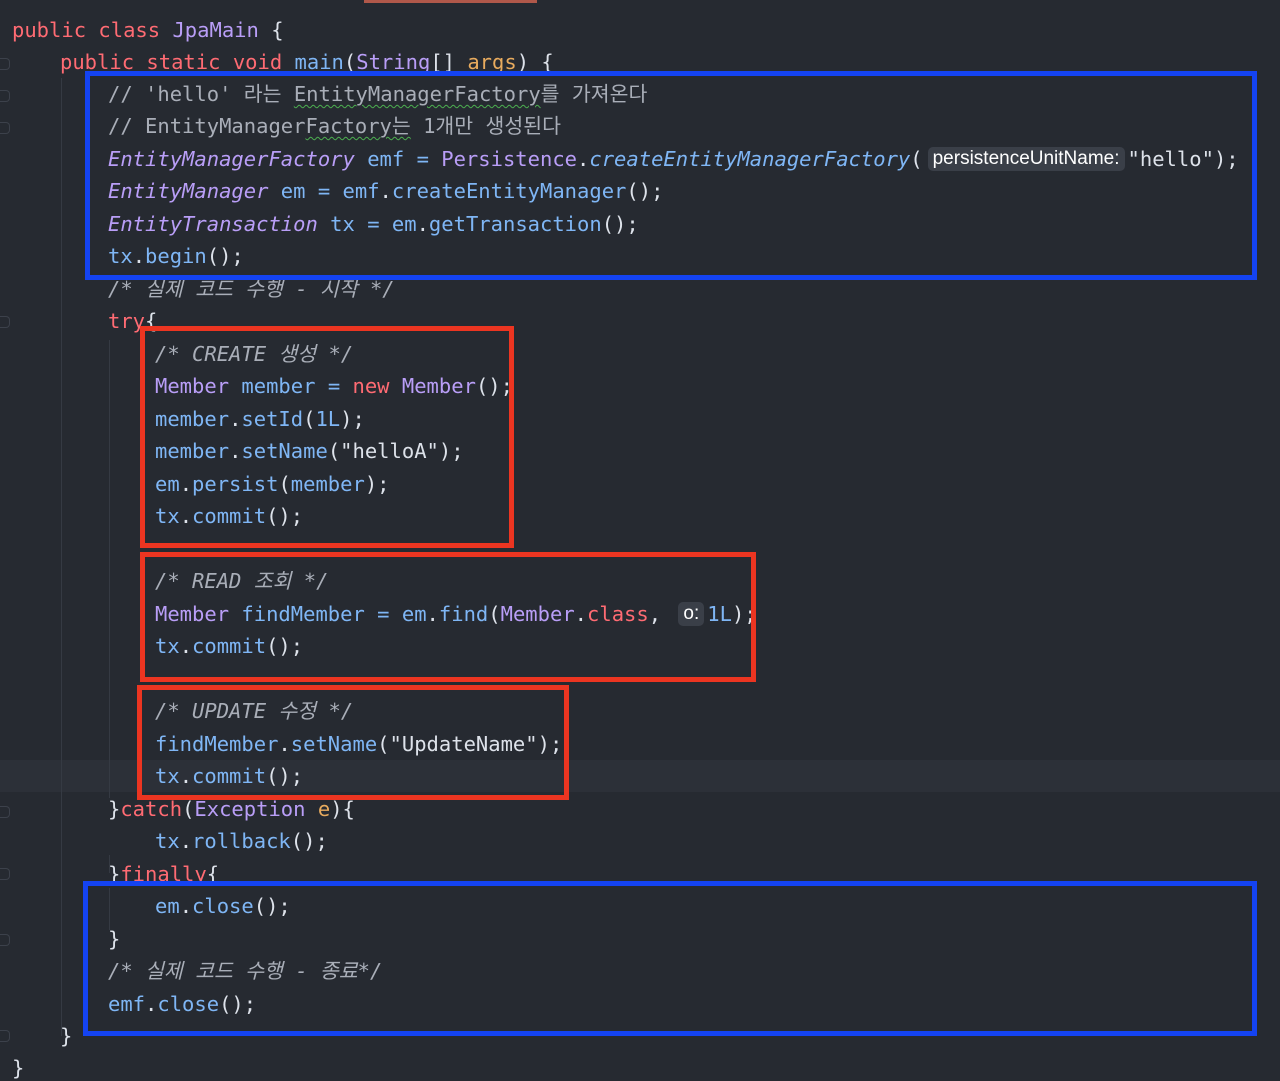  Describe the element at coordinates (342, 809) in the screenshot. I see `brace: ){` at that location.